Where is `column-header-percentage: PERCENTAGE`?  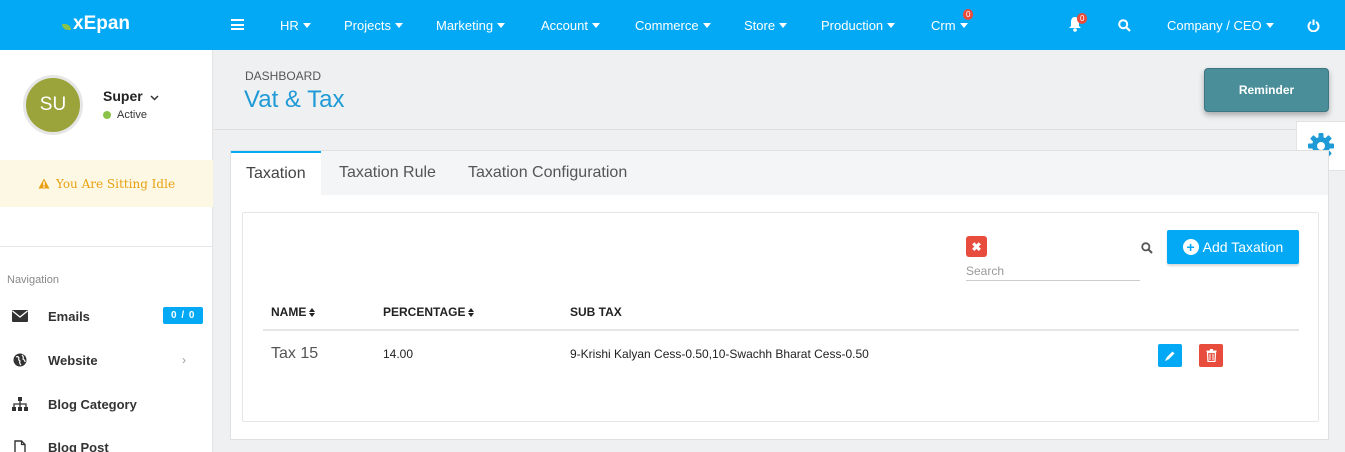
column-header-percentage: PERCENTAGE is located at coordinates (429, 312).